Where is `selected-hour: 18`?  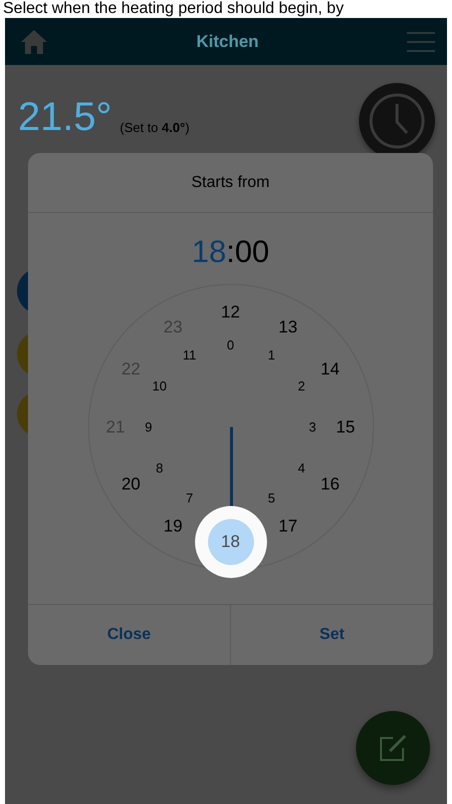 selected-hour: 18 is located at coordinates (231, 541).